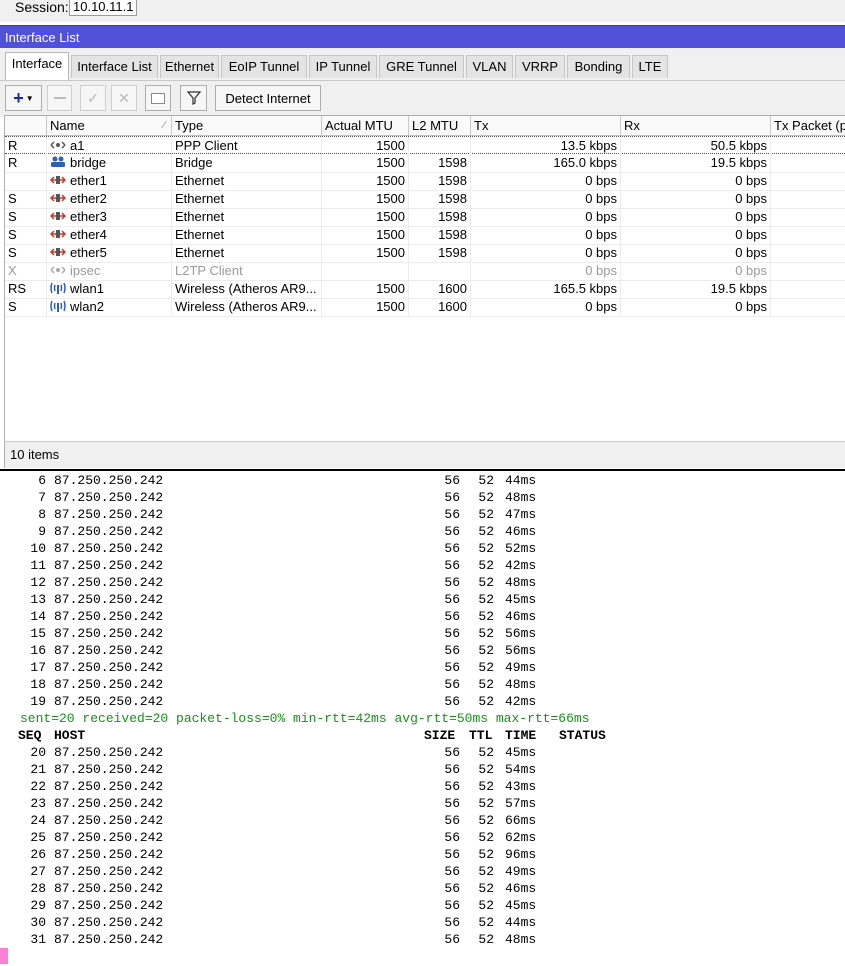  Describe the element at coordinates (808, 125) in the screenshot. I see `col-tx-packet: Tx Packet (p` at that location.